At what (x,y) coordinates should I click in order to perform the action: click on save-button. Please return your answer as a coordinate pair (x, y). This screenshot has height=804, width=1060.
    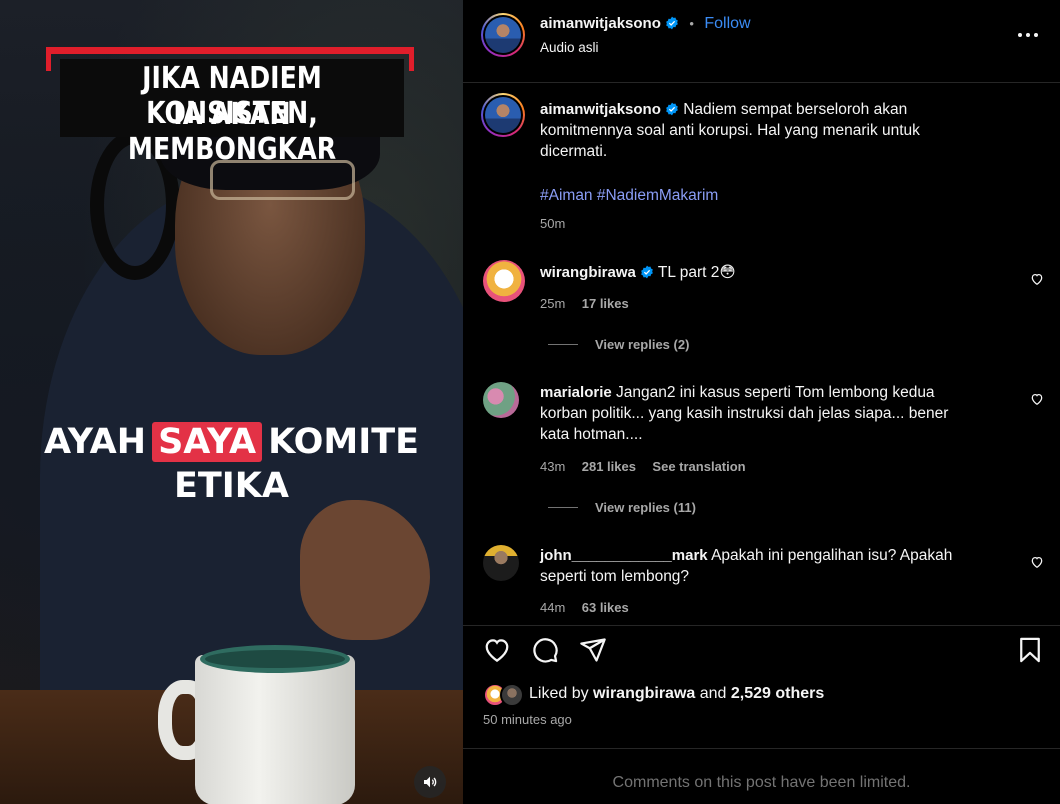
    Looking at the image, I should click on (1030, 652).